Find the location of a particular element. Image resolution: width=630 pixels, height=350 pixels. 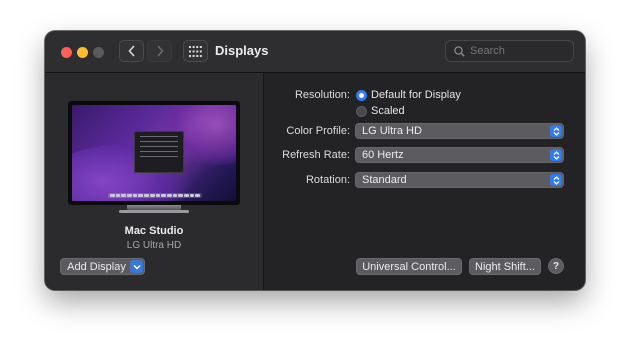

zoom-button is located at coordinates (98, 52).